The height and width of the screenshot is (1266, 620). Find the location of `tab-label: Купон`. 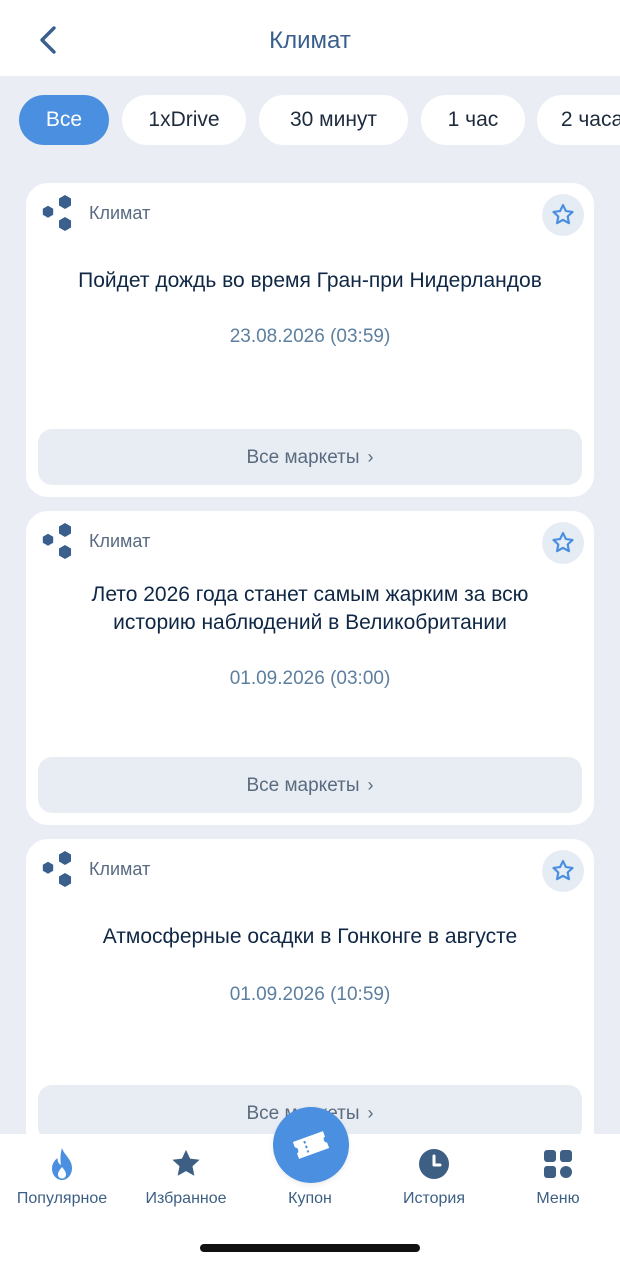

tab-label: Купон is located at coordinates (310, 1198).